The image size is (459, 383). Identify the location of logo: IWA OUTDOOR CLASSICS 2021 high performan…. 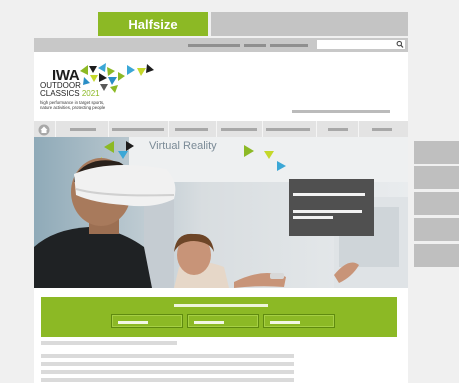
(105, 86).